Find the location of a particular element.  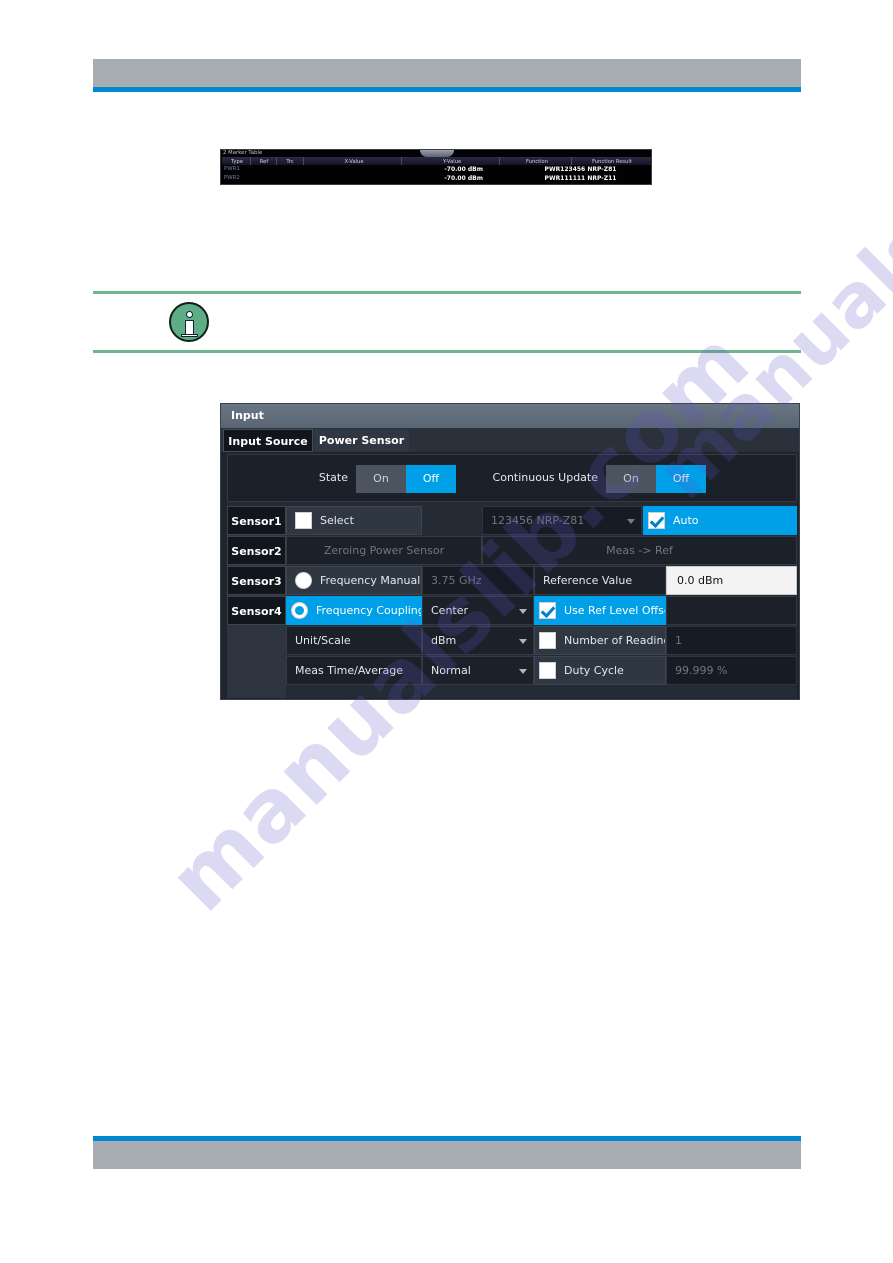

column-header-x-value: X-Value is located at coordinates (354, 161).